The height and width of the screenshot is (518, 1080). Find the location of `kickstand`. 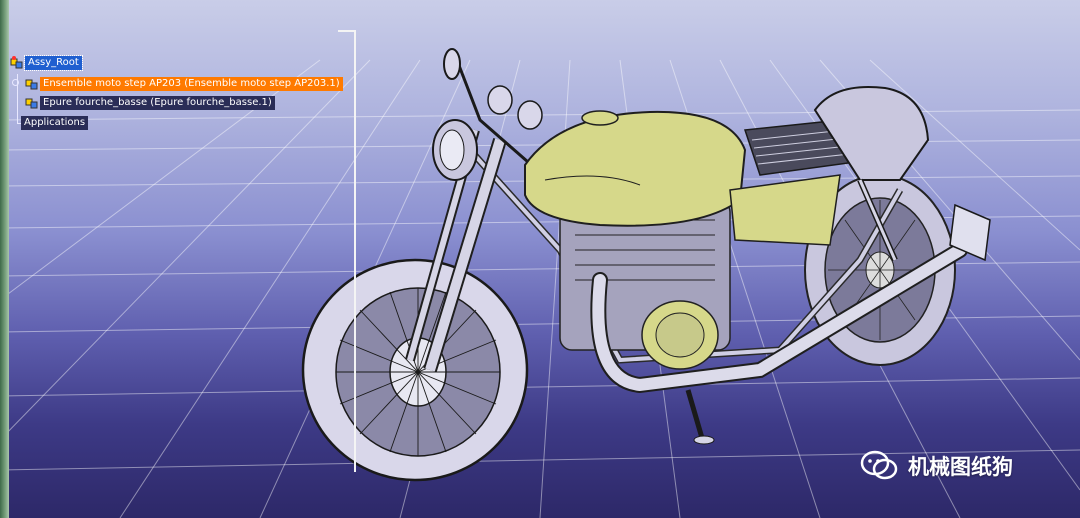

kickstand is located at coordinates (700, 417).